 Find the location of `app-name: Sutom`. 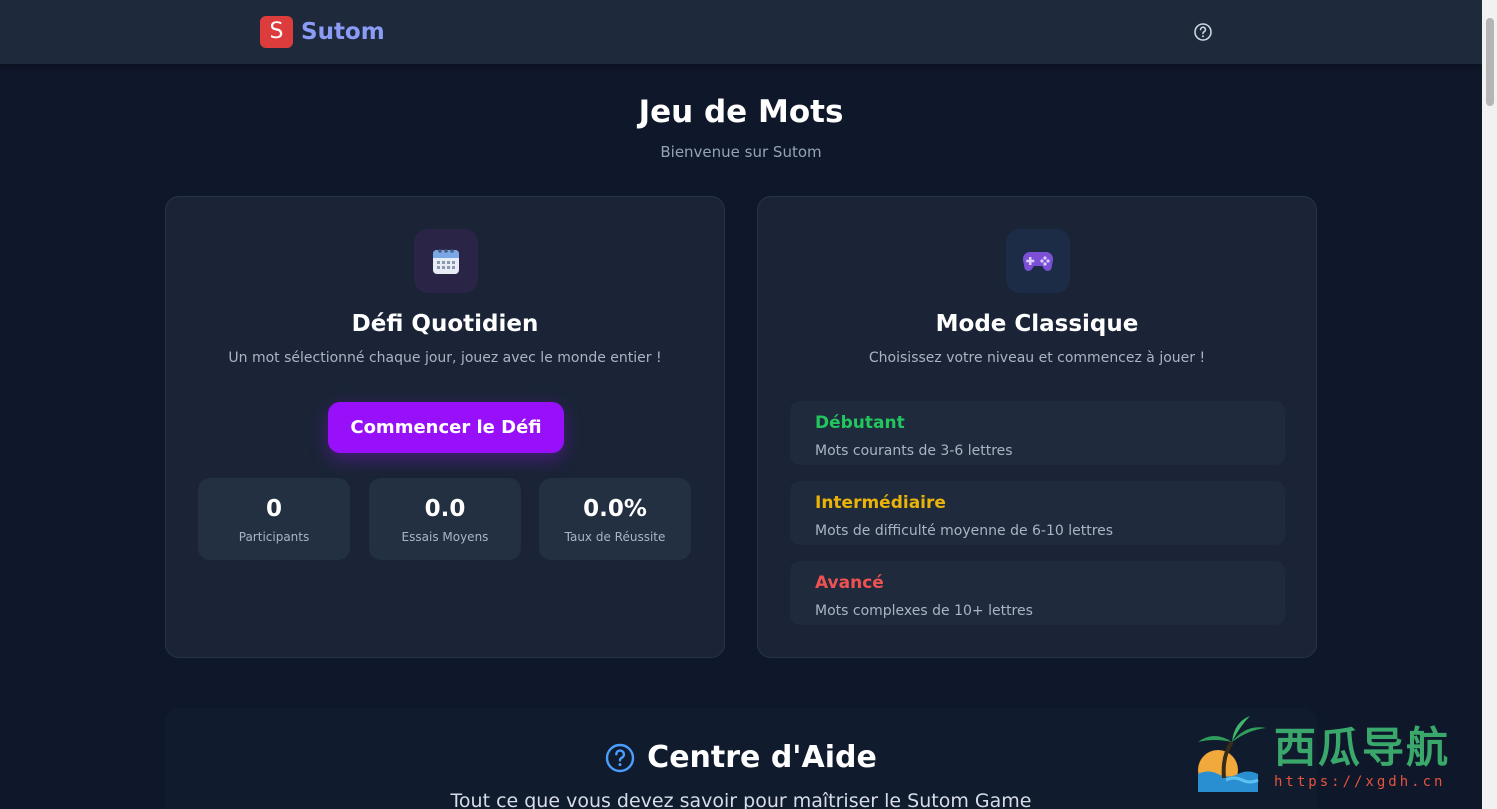

app-name: Sutom is located at coordinates (343, 32).